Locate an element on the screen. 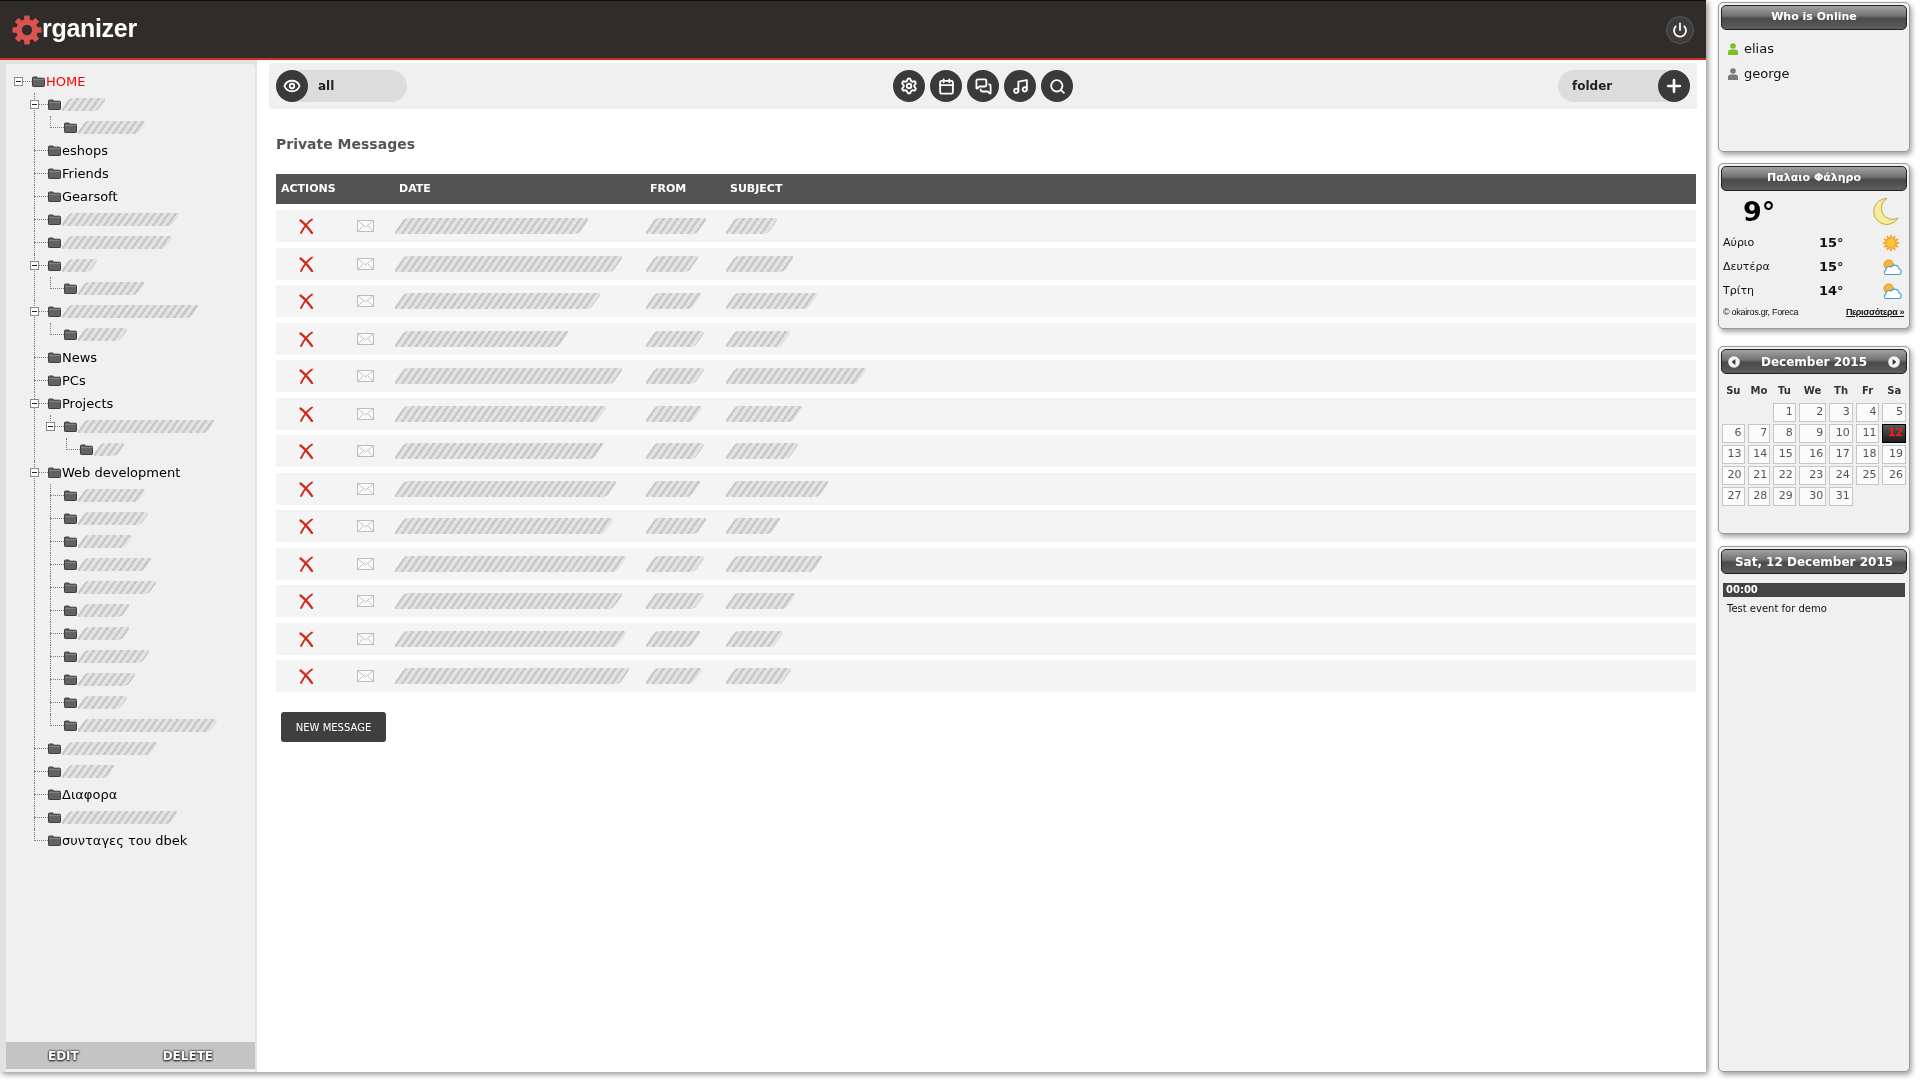  folder-label: HOME is located at coordinates (66, 81).